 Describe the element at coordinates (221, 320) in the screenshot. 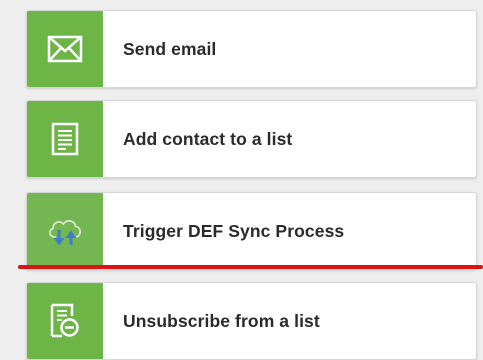

I see `action-label: Unsubscribe from a list` at that location.